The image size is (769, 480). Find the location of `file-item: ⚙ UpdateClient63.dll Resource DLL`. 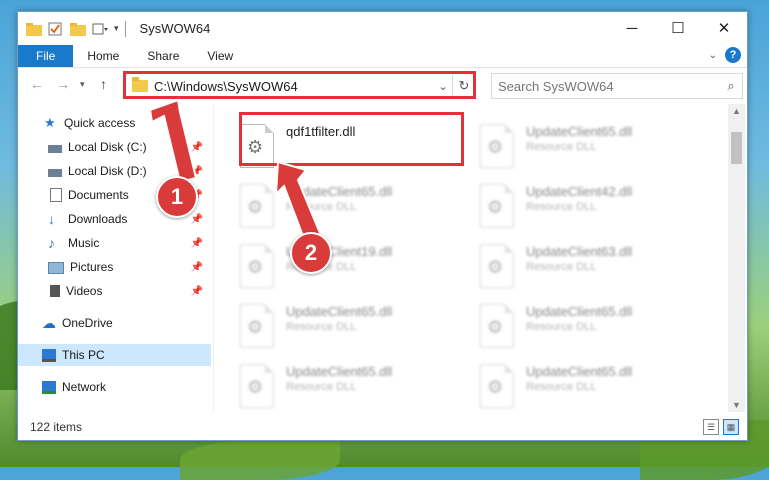

file-item: ⚙ UpdateClient63.dll Resource DLL is located at coordinates (590, 268).